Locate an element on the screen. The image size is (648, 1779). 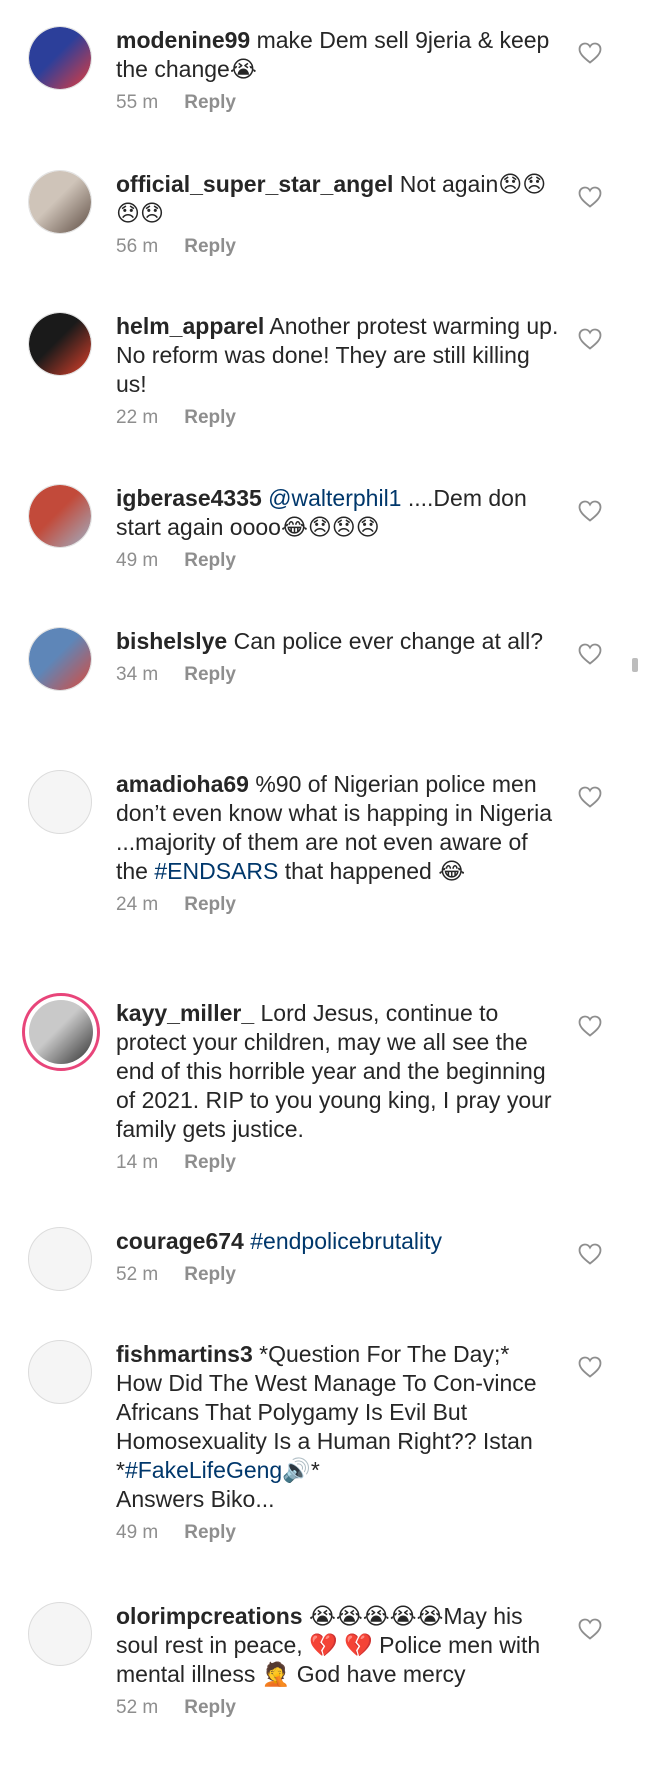
comment-meta: 55 m Reply is located at coordinates (338, 105).